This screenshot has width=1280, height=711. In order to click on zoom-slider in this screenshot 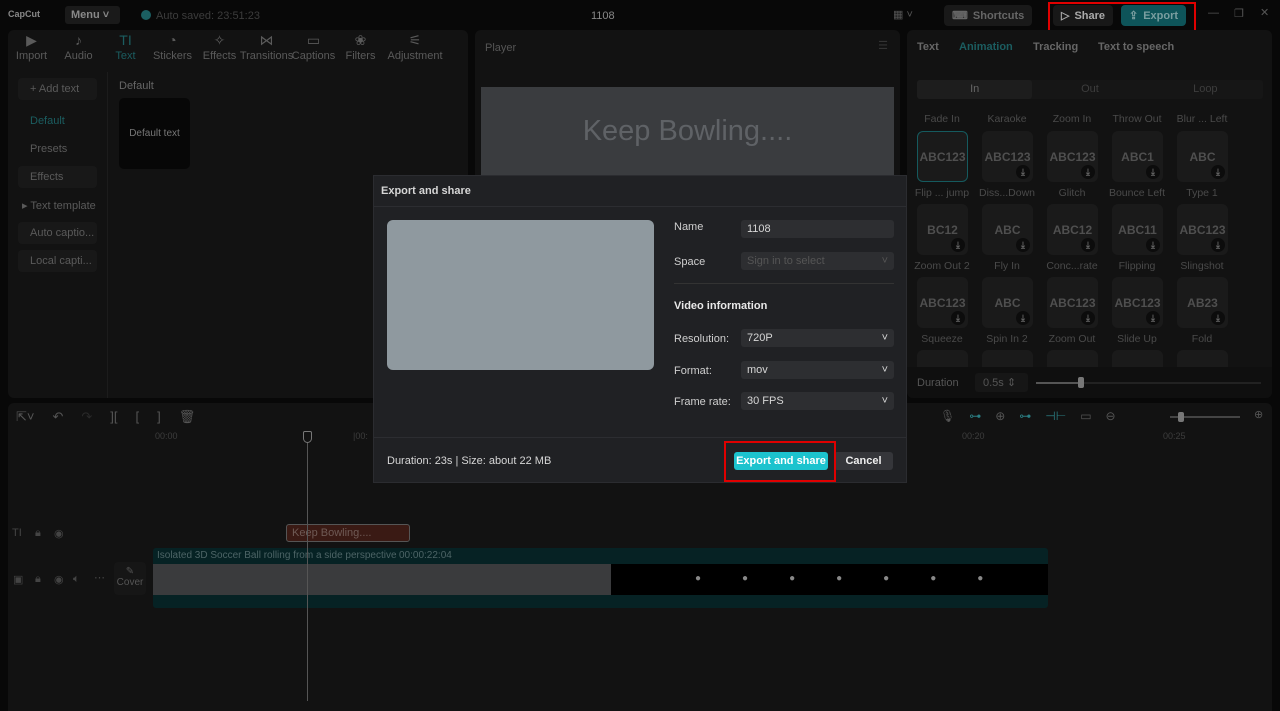, I will do `click(1205, 417)`.